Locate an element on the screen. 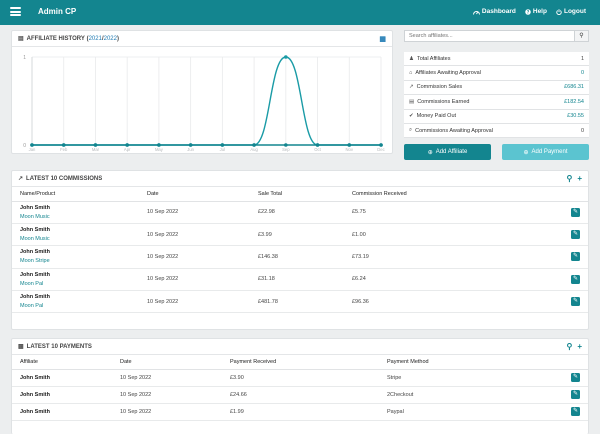  chart-icon: ↗ is located at coordinates (411, 87).